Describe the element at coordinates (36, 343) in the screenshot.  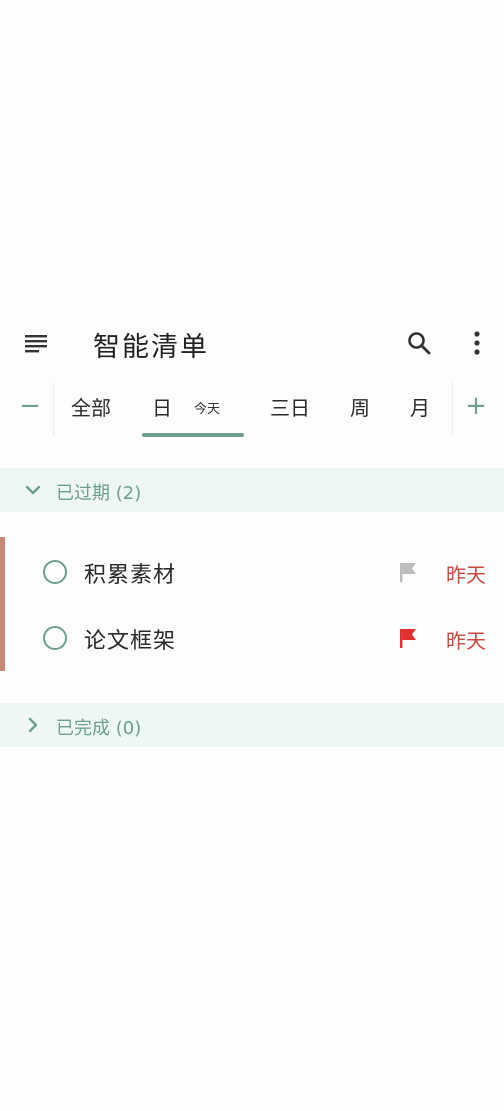
I see `menu-icon` at that location.